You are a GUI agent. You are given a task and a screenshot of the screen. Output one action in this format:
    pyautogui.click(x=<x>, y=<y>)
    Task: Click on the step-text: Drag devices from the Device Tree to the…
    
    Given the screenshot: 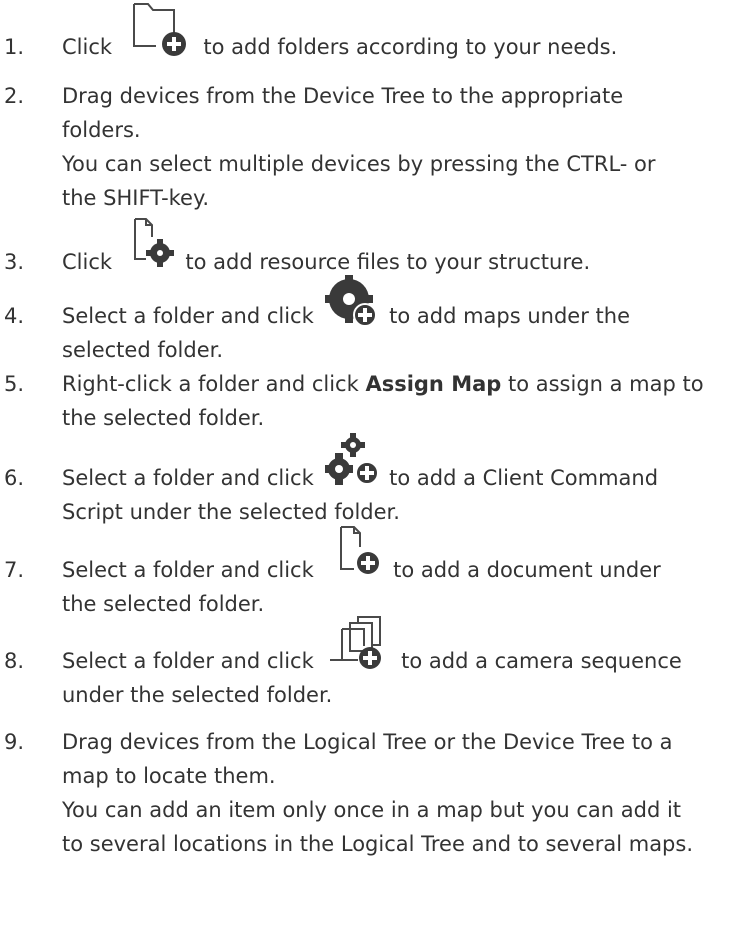 What is the action you would take?
    pyautogui.click(x=343, y=96)
    